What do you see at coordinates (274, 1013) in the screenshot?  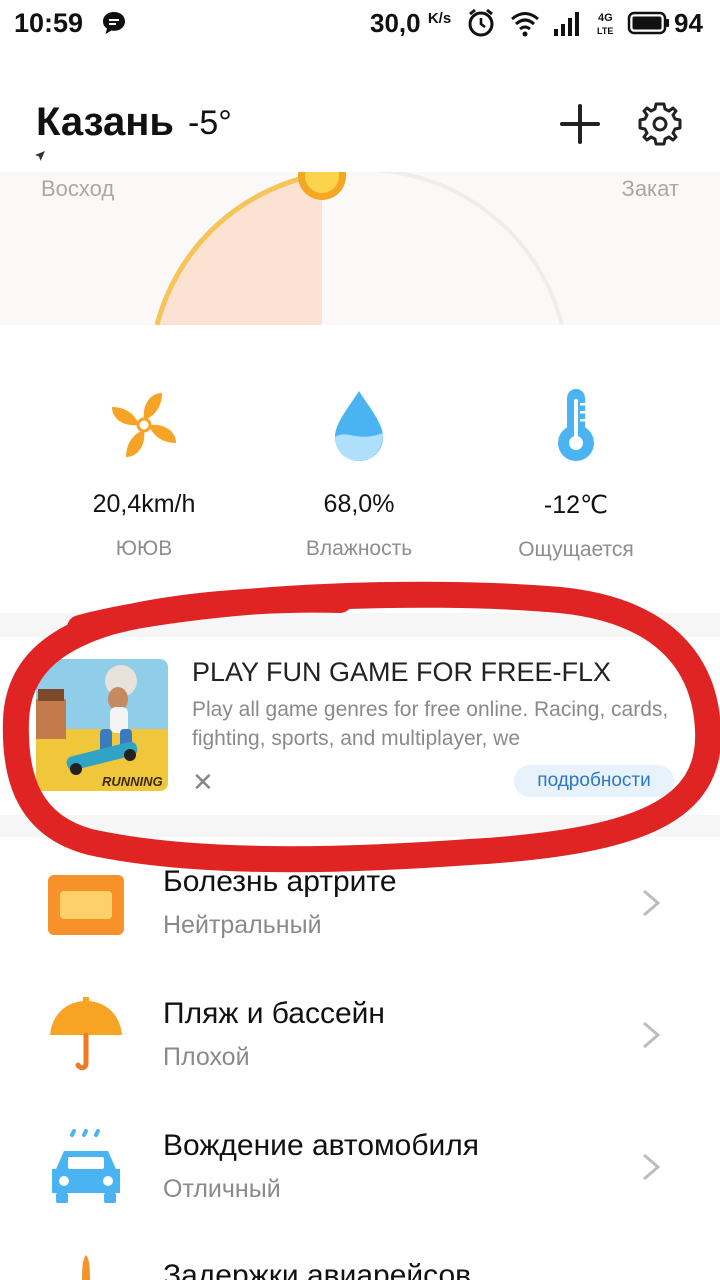 I see `activity-name: Пляж и бассейн` at bounding box center [274, 1013].